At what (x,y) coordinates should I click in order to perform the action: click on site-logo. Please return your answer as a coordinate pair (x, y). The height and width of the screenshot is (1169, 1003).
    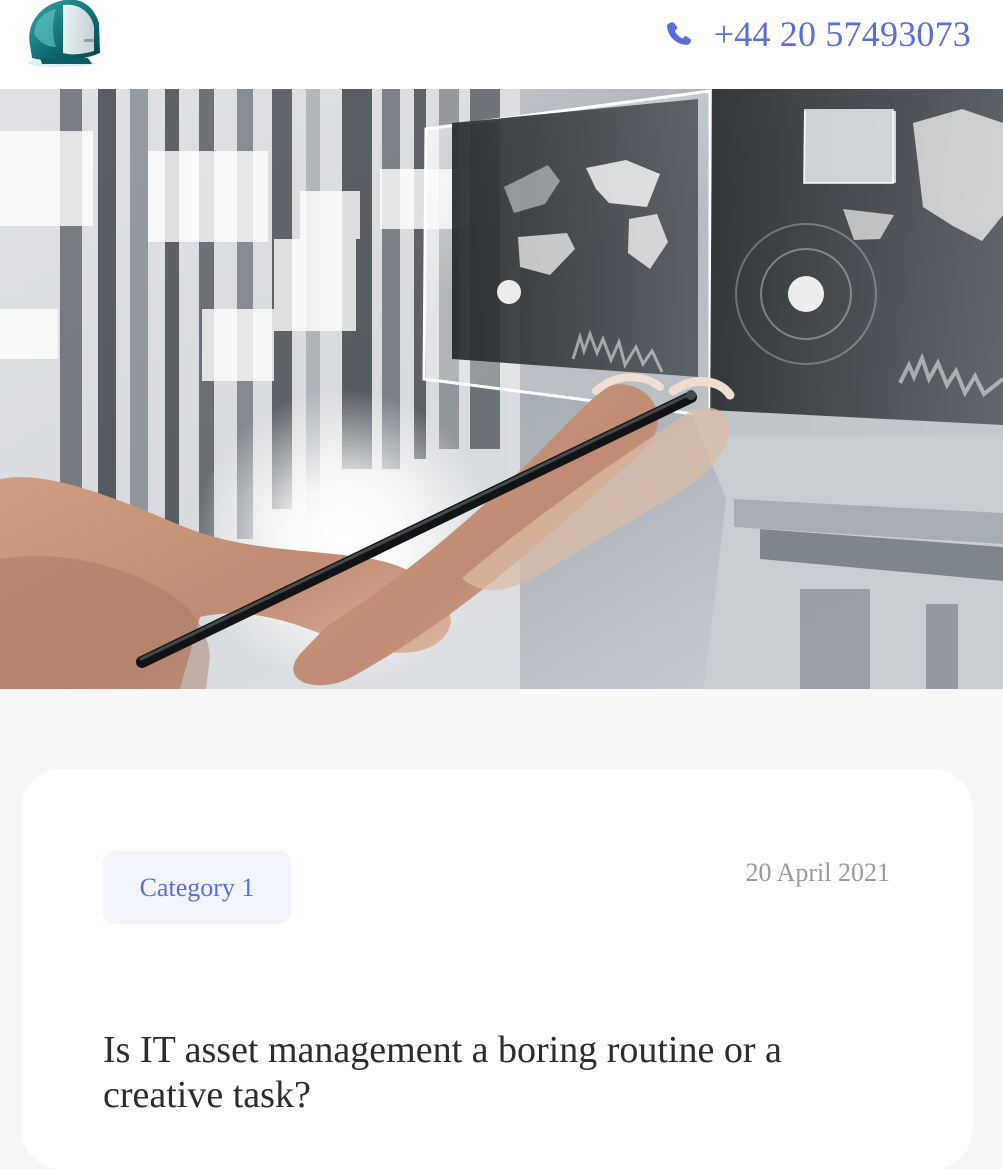
    Looking at the image, I should click on (63, 34).